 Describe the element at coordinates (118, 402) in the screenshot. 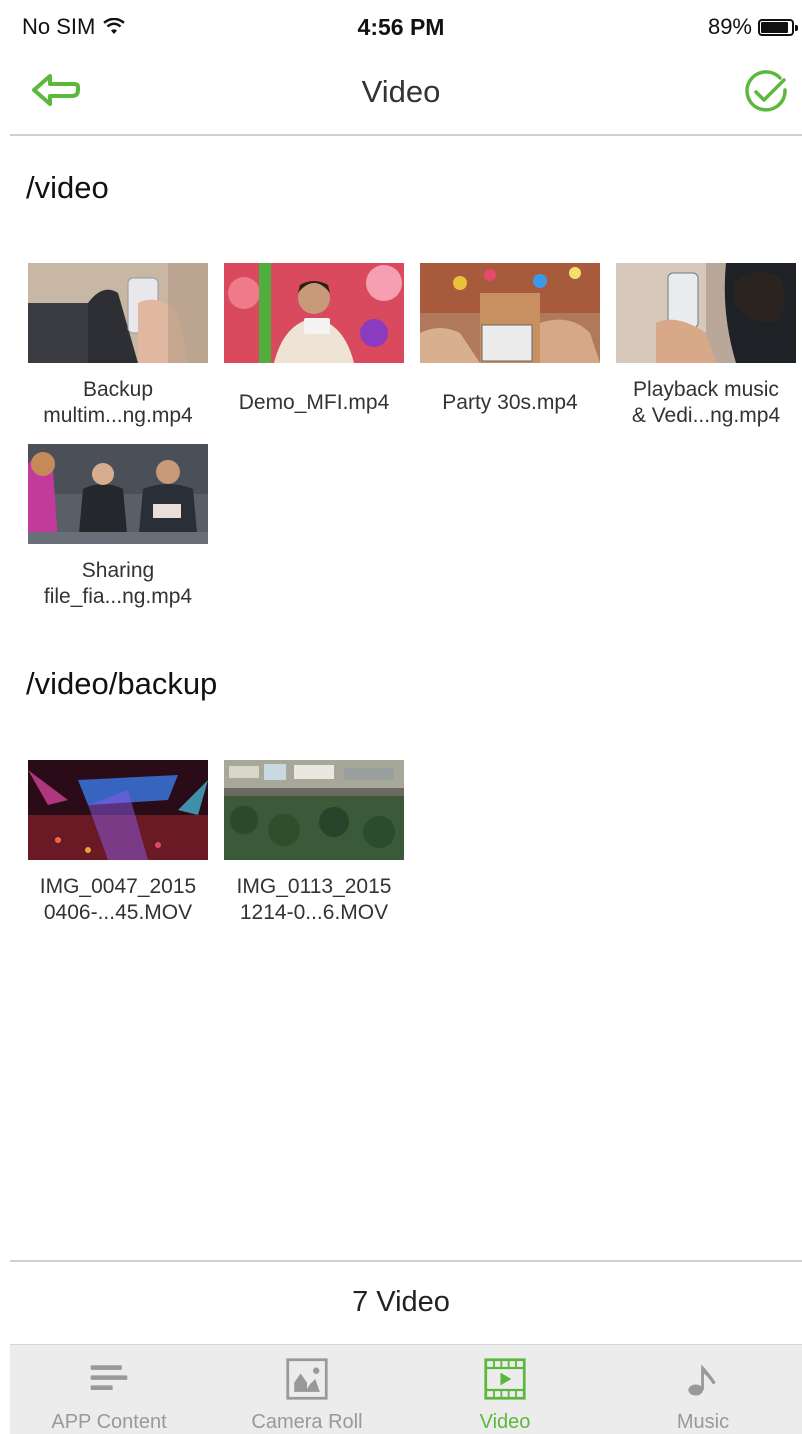

I see `video-filename: Backup multim...ng.mp4` at that location.